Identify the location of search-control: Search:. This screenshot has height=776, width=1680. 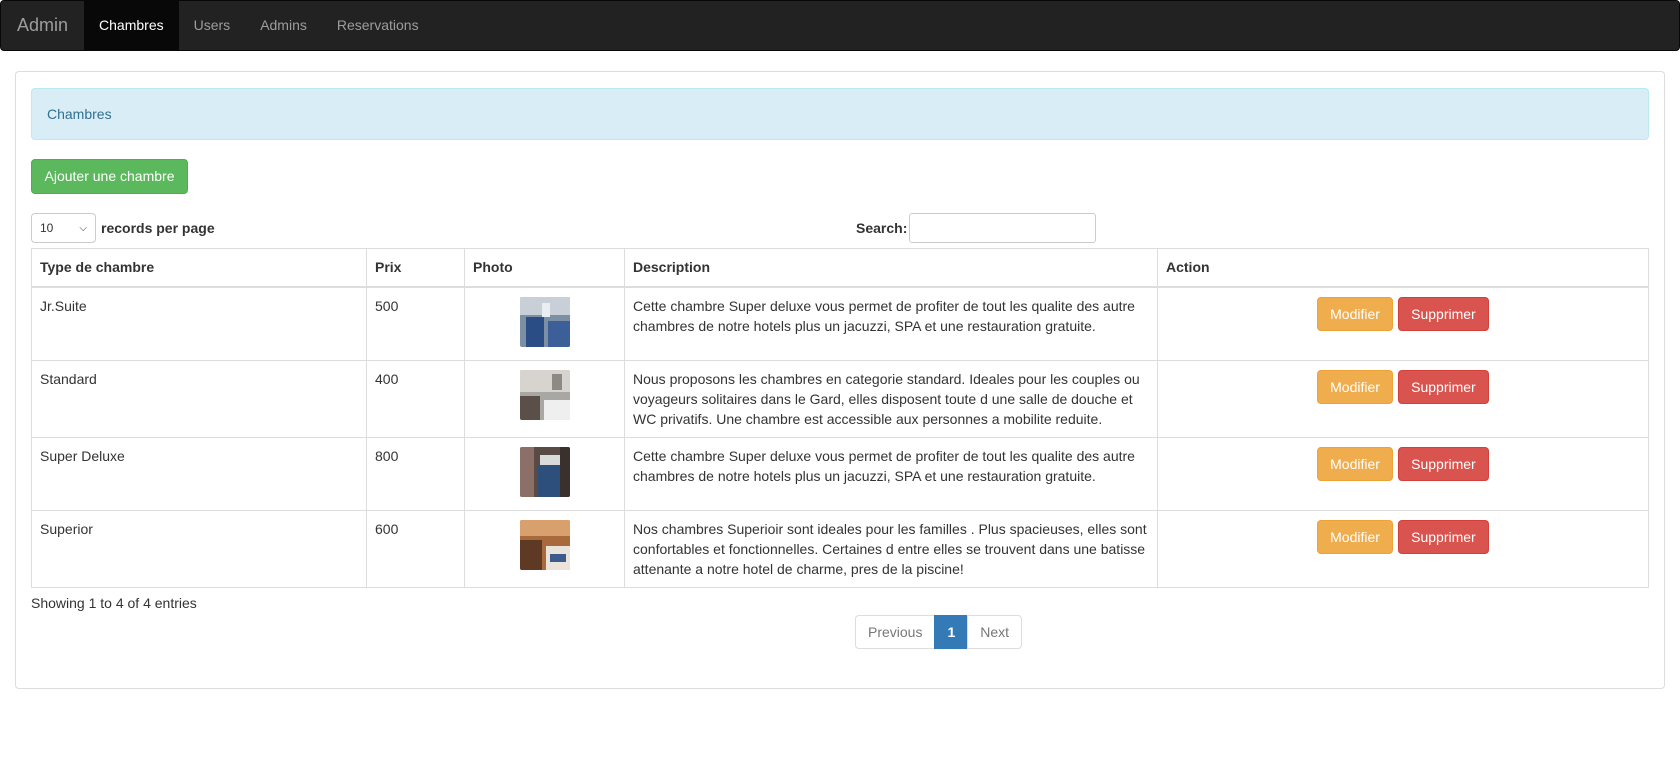
(976, 228).